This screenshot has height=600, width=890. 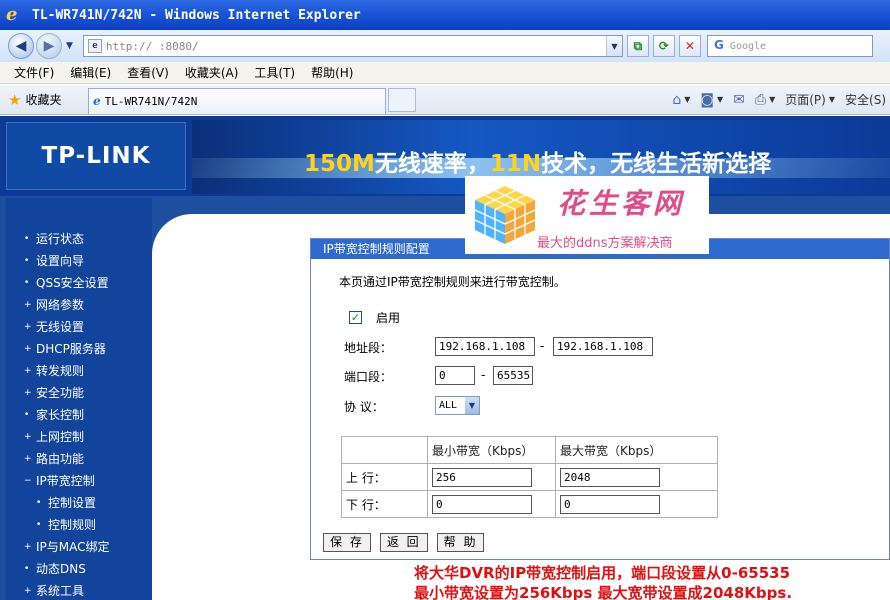 What do you see at coordinates (482, 504) in the screenshot?
I see `down-min-input: 0` at bounding box center [482, 504].